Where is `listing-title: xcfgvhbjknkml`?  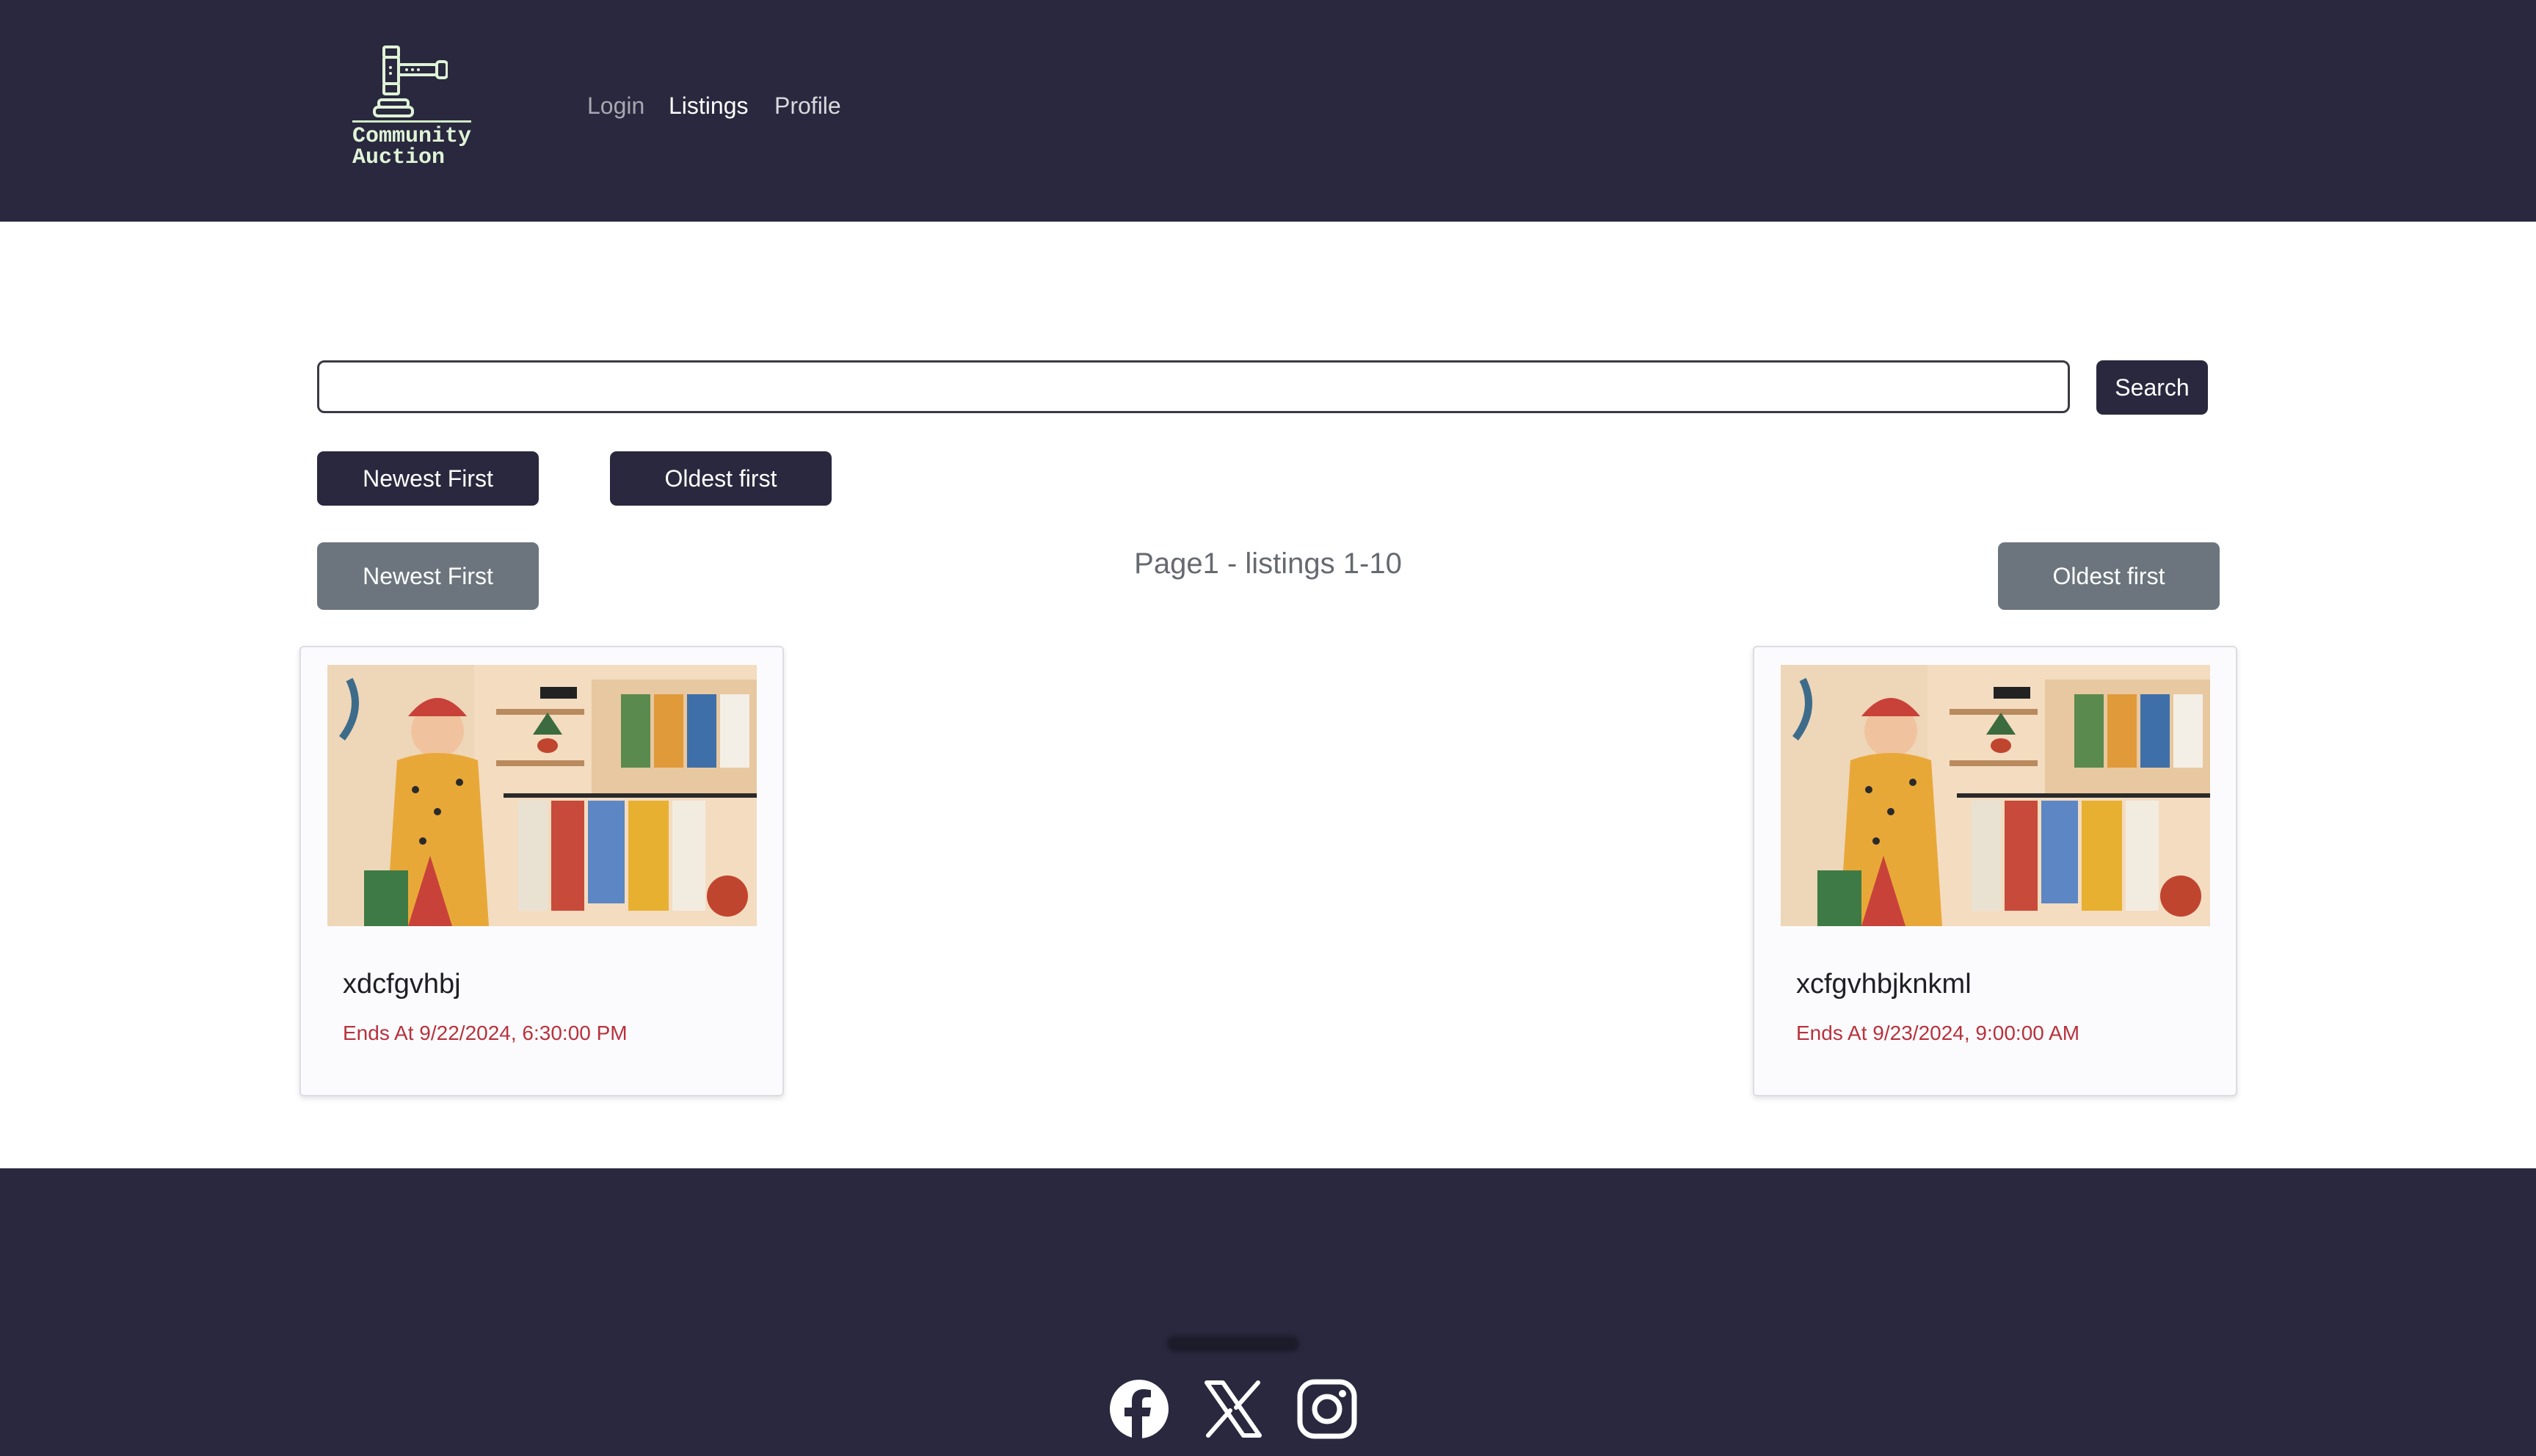 listing-title: xcfgvhbjknkml is located at coordinates (1884, 984).